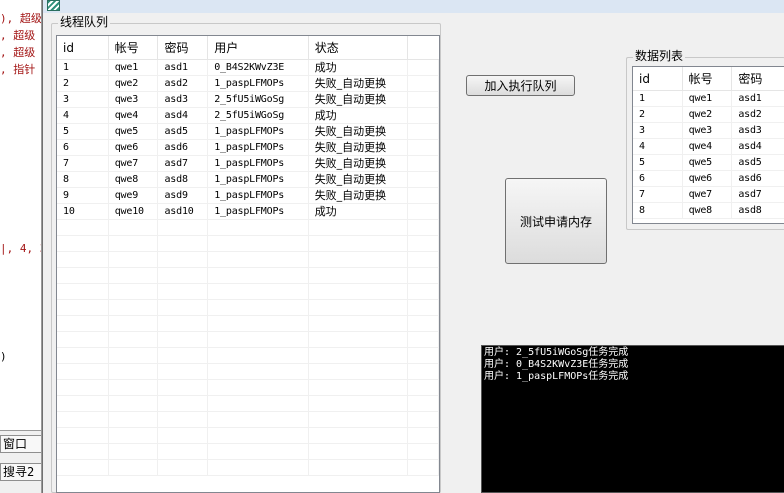 The height and width of the screenshot is (493, 784). Describe the element at coordinates (248, 180) in the screenshot. I see `table-row: 8 qwe8 asd8 1_paspLFMOPs 失败_自动更换` at that location.